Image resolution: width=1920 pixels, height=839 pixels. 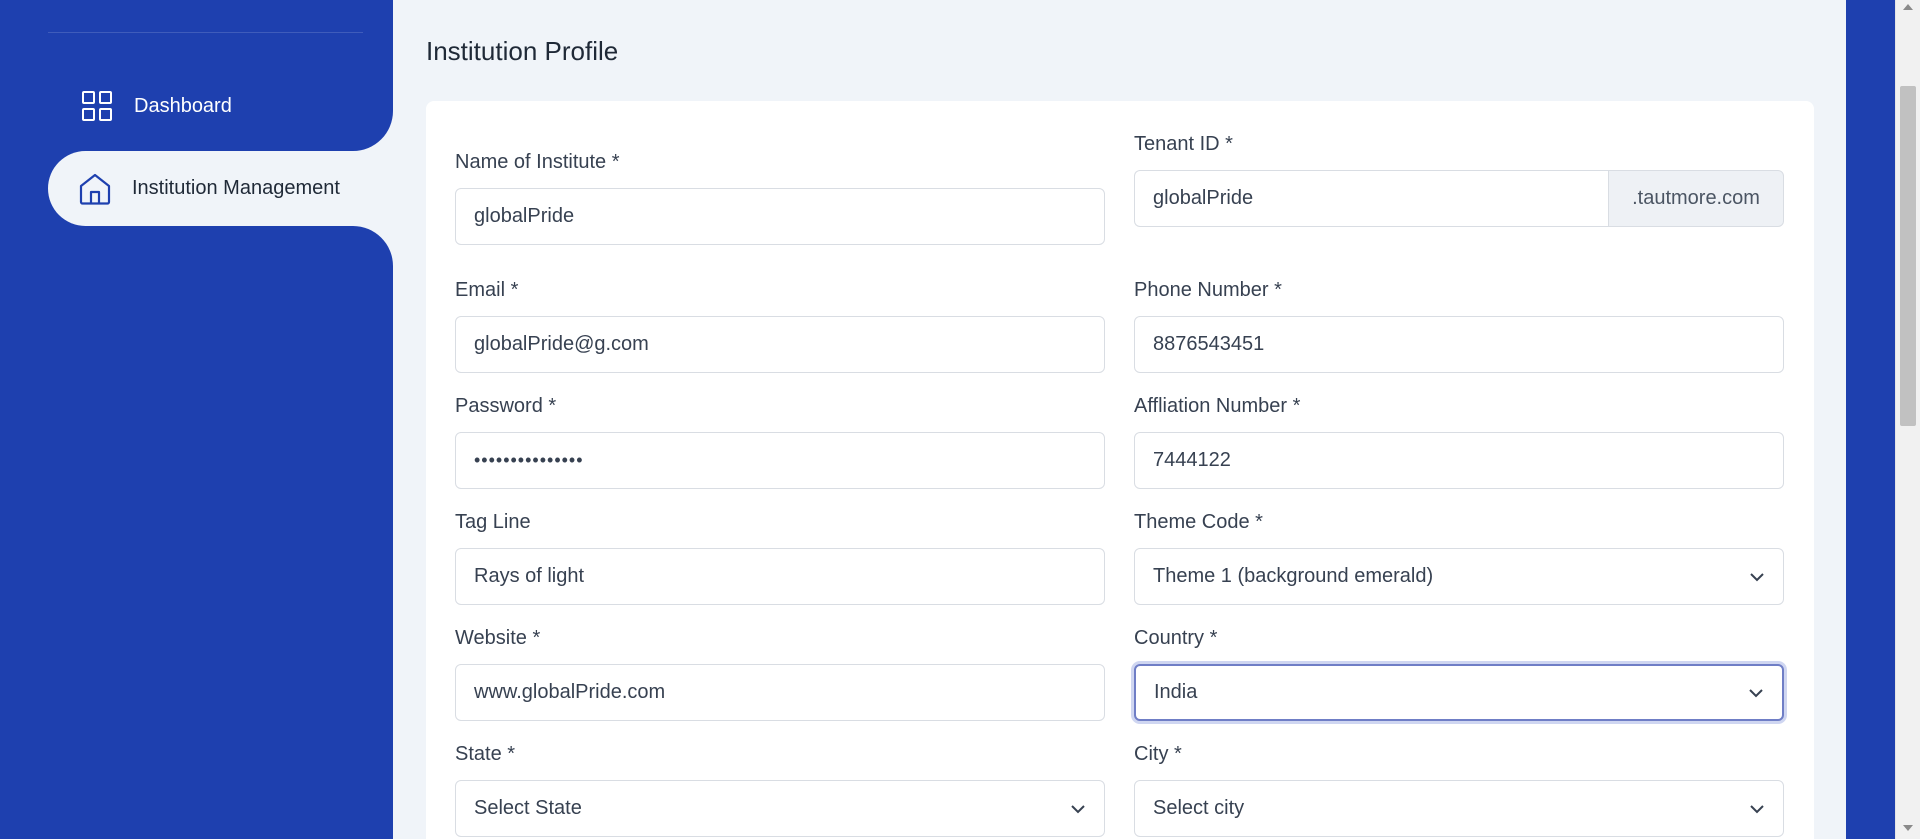 I want to click on name-label: Name of Institute *, so click(x=537, y=162).